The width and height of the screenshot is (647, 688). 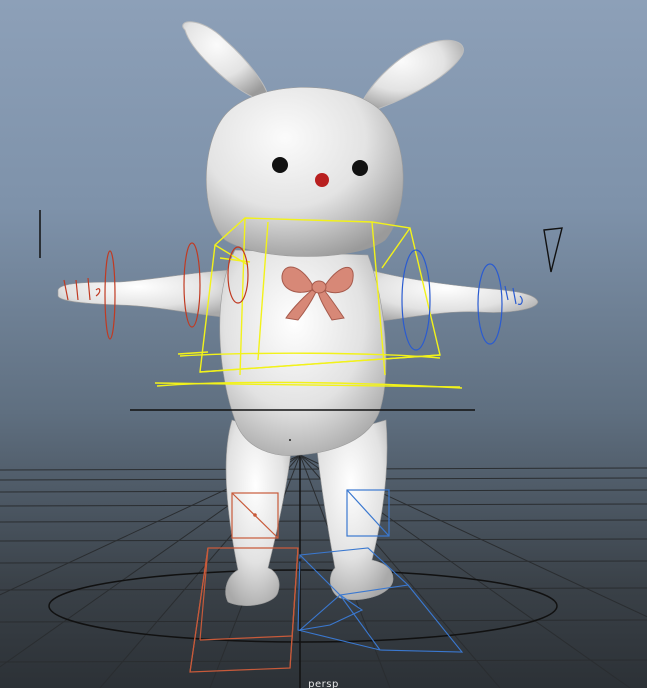 I want to click on camera-name-label: persp, so click(x=323, y=683).